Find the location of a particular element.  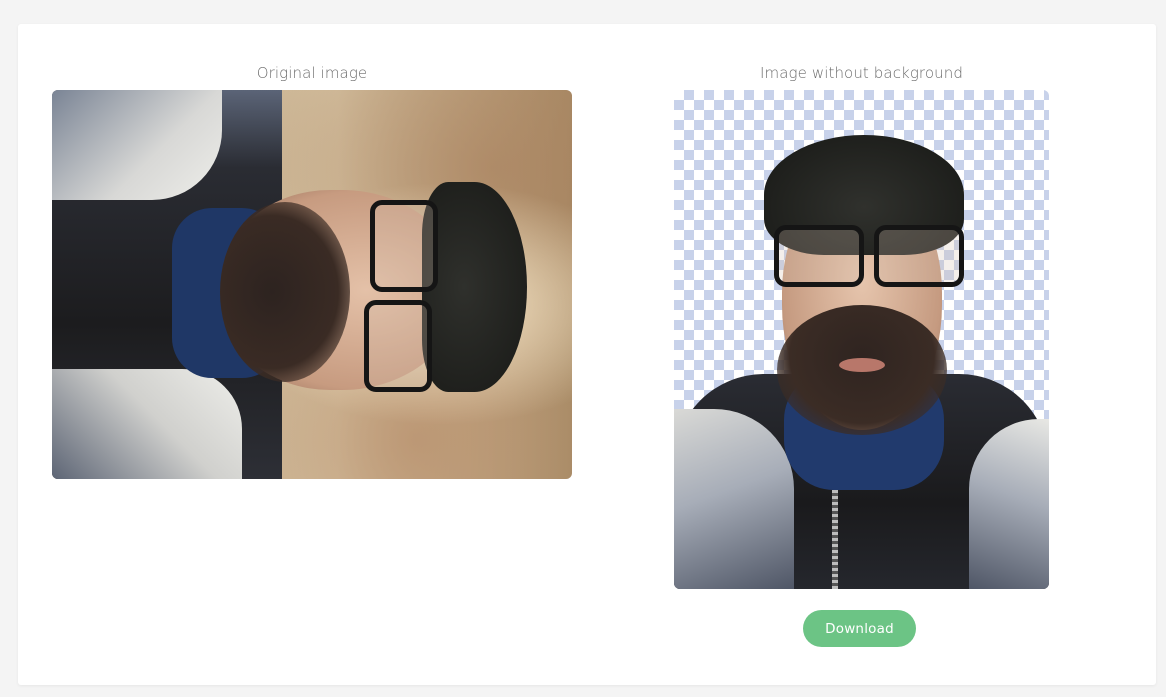

original-image-title: Original image is located at coordinates (312, 73).